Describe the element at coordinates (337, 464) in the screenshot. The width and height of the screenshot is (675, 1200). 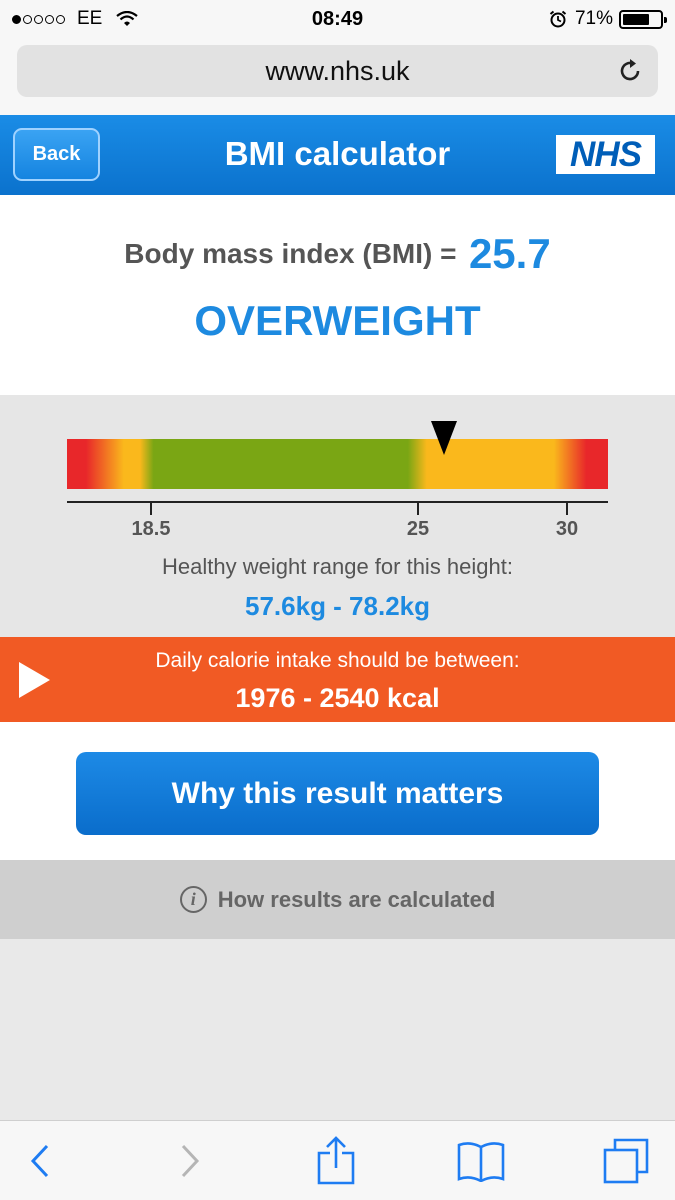
I see `bmi-scale-bar` at that location.